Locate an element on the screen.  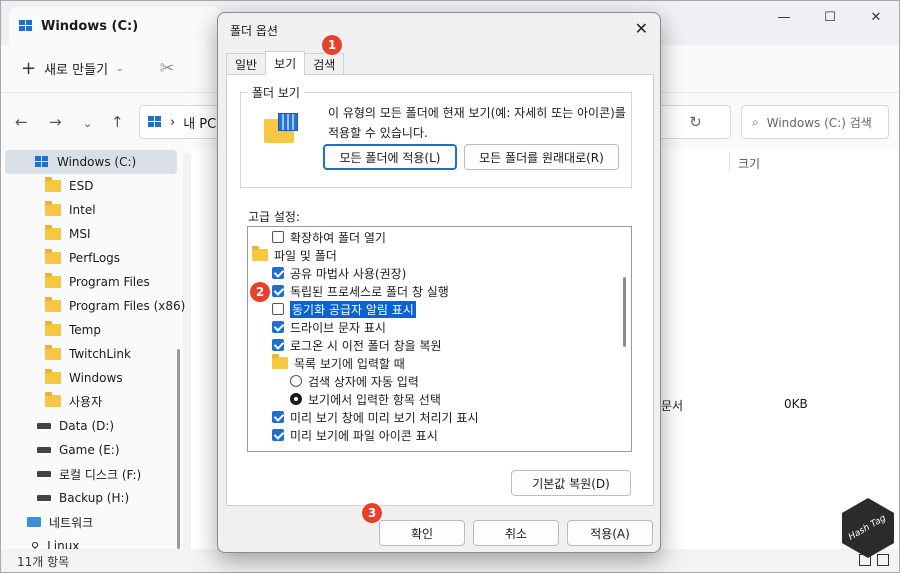
ok-button: 확인 is located at coordinates (422, 533).